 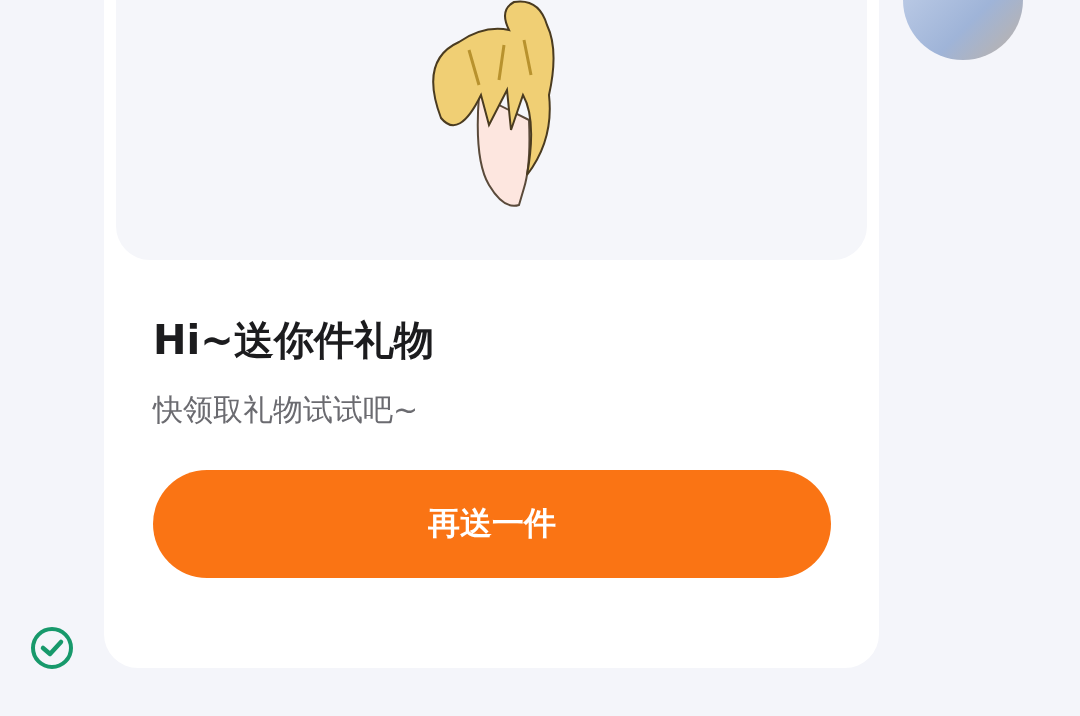 I want to click on card-subtitle: 快领取礼物试试吧~, so click(x=286, y=410).